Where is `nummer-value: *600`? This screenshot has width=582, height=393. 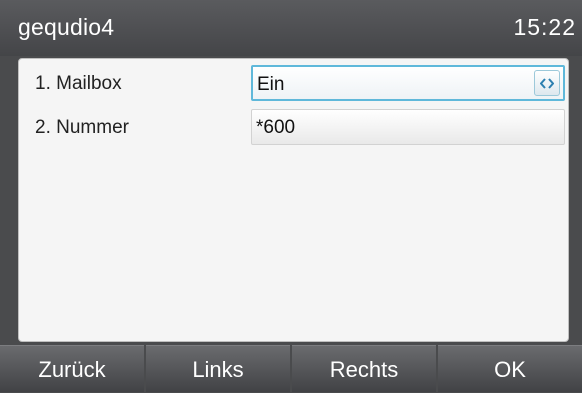
nummer-value: *600 is located at coordinates (276, 127).